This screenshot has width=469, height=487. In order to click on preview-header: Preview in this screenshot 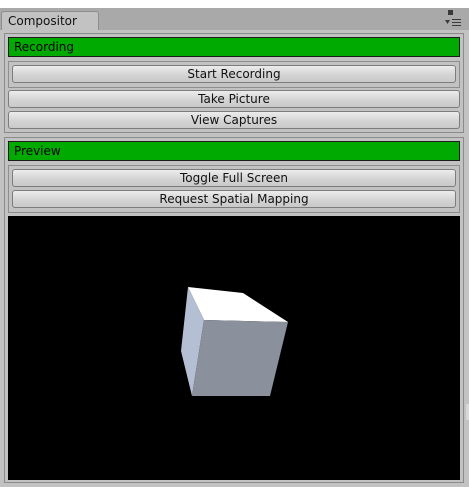, I will do `click(234, 151)`.